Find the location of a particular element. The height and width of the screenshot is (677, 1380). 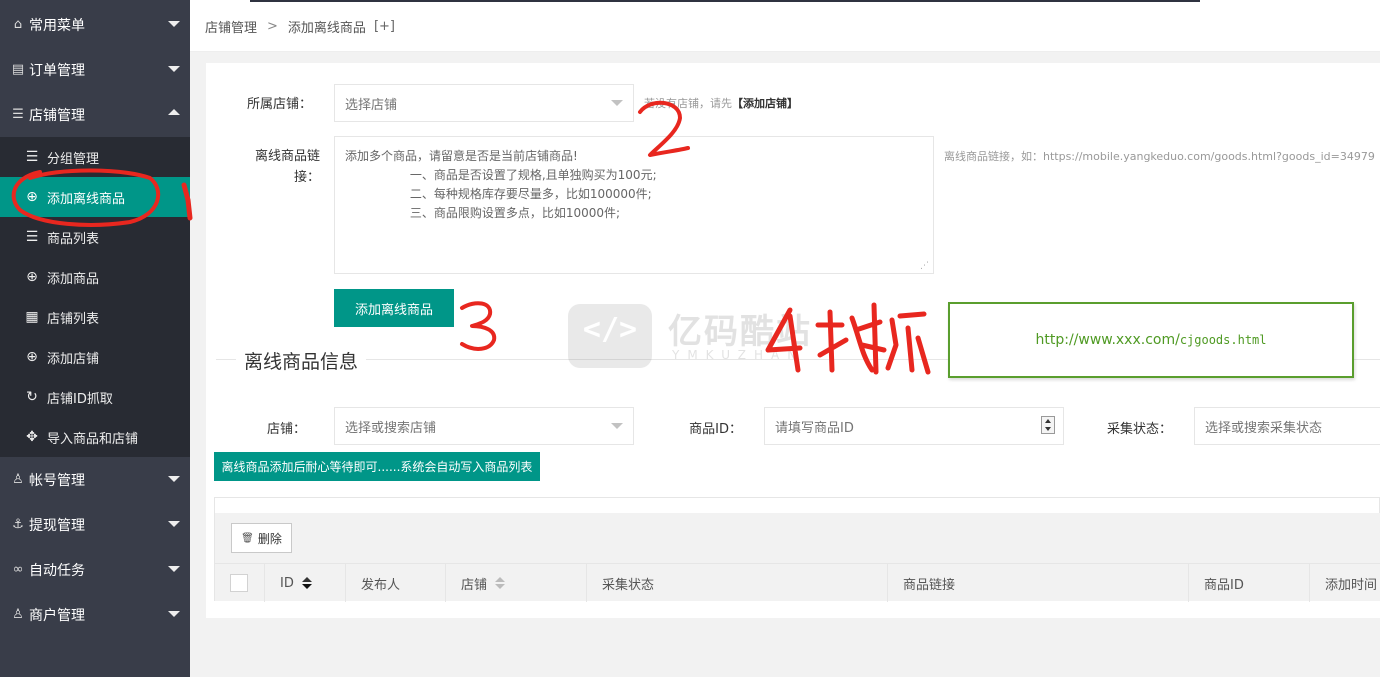

section-title: 离线商品信息 is located at coordinates (301, 360).